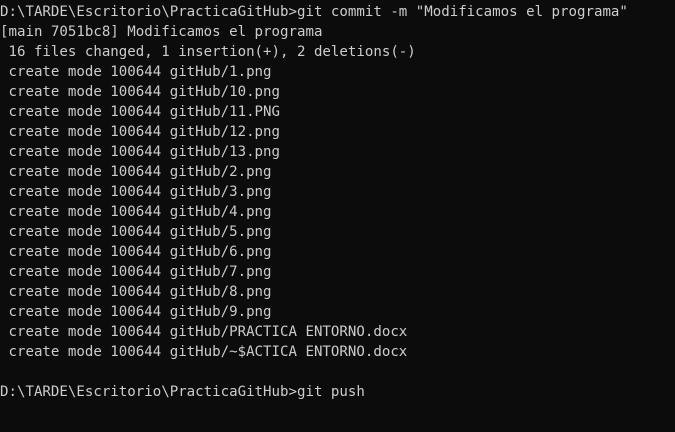  What do you see at coordinates (161, 32) in the screenshot?
I see `output-line: [main 7051bc8] Modificamos el programa` at bounding box center [161, 32].